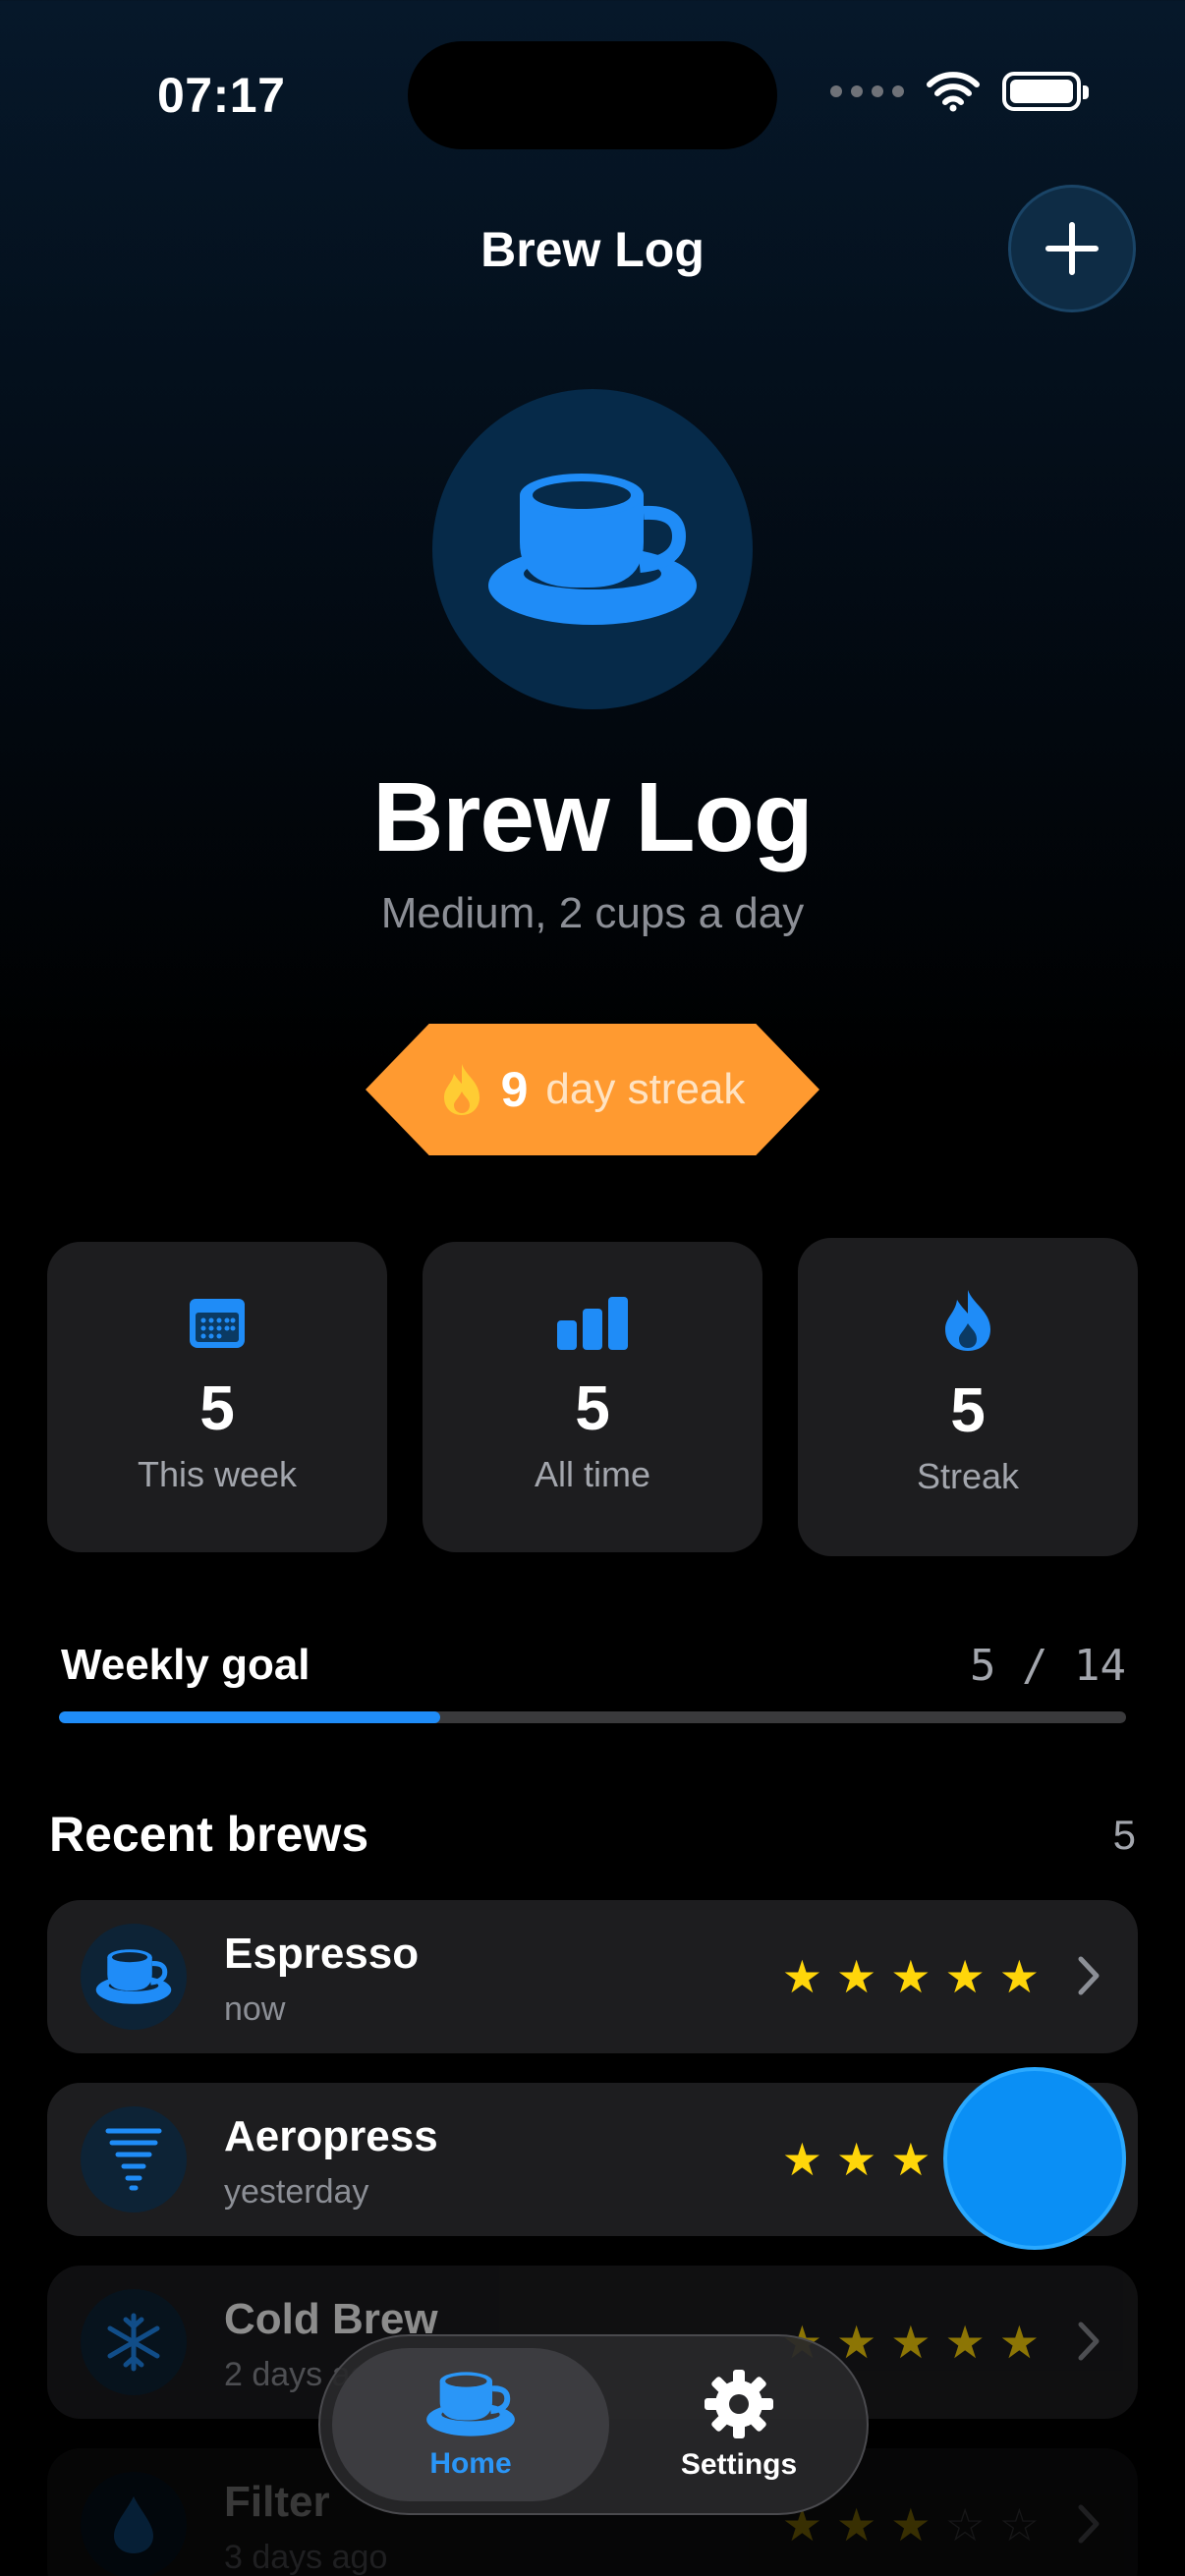  Describe the element at coordinates (646, 1089) in the screenshot. I see `streak-text: day streak` at that location.